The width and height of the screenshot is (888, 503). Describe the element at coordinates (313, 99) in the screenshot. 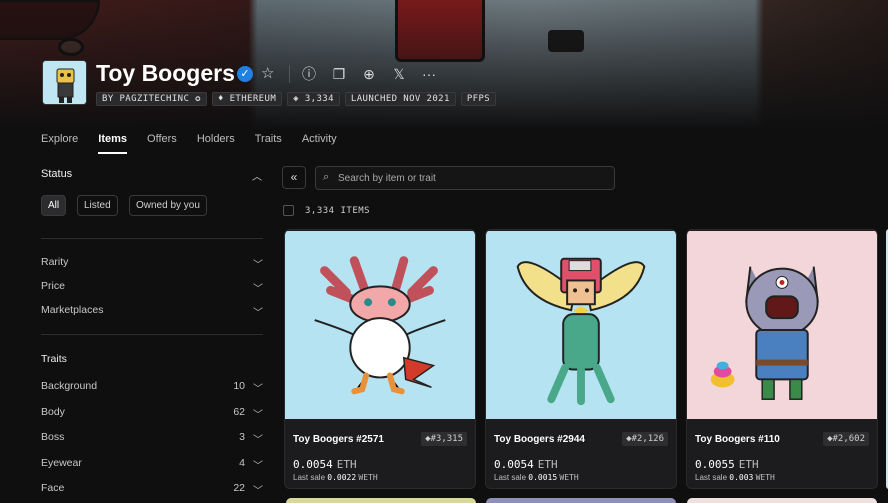

I see `supply-chip: ◈ 3,334` at that location.